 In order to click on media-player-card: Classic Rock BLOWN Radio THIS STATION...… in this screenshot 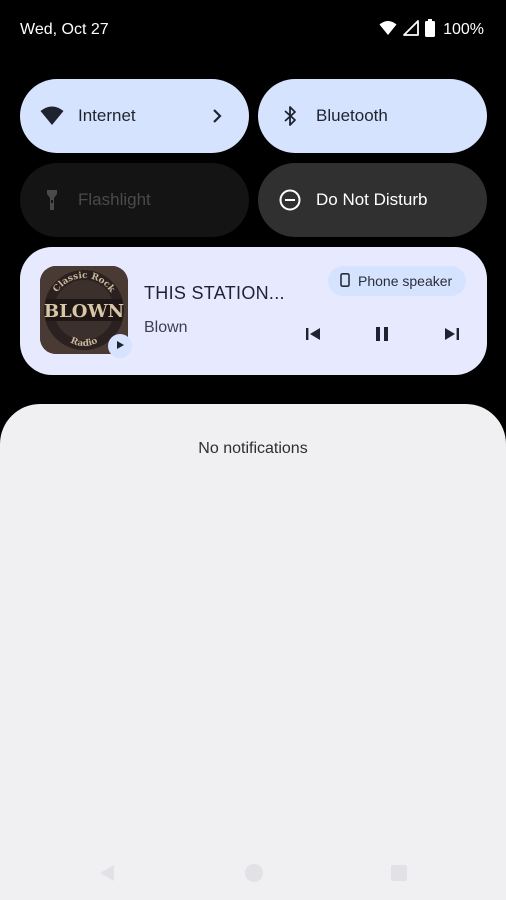, I will do `click(253, 311)`.